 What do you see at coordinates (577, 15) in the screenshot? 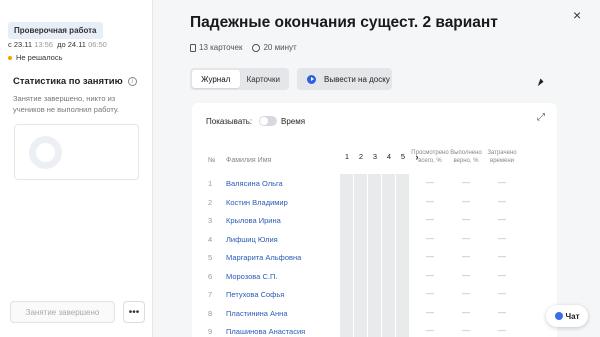
I see `close-icon: ×` at bounding box center [577, 15].